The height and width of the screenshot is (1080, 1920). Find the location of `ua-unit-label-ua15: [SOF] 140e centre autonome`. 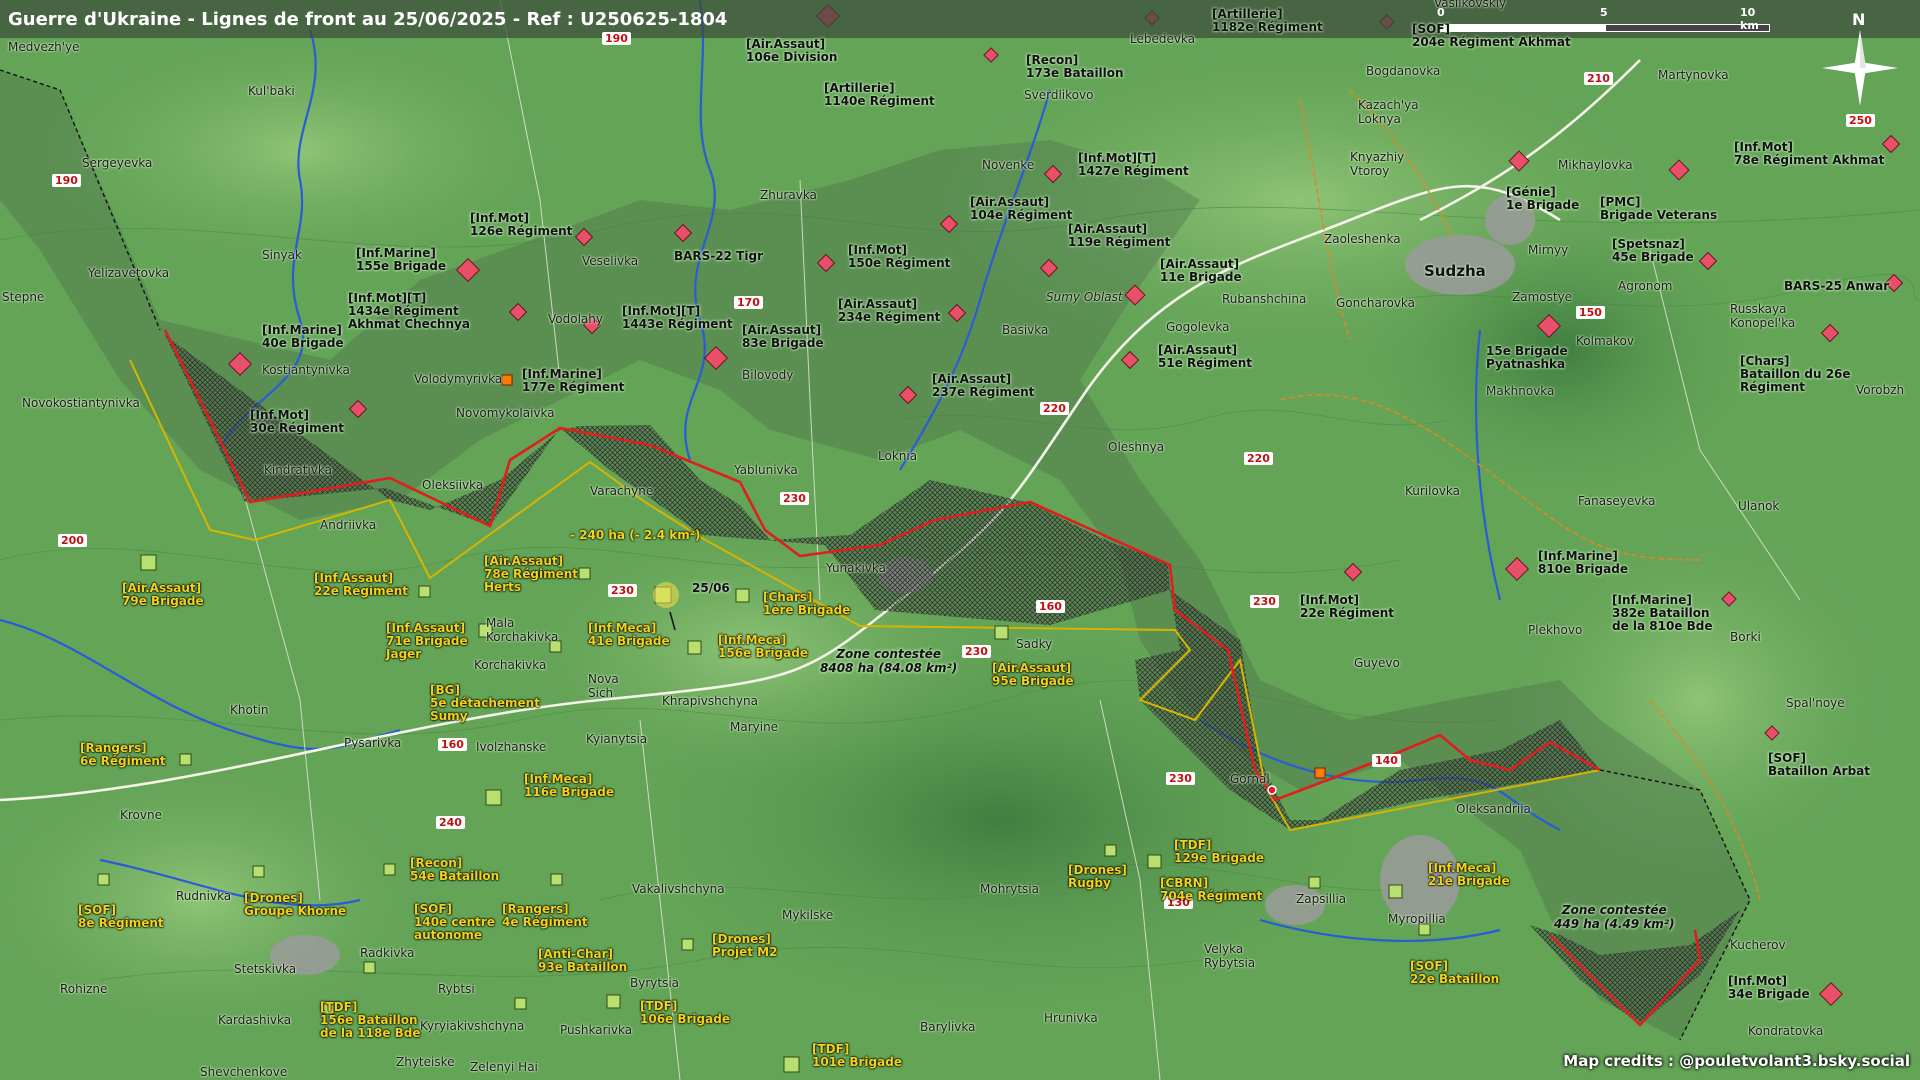

ua-unit-label-ua15: [SOF] 140e centre autonome is located at coordinates (454, 922).